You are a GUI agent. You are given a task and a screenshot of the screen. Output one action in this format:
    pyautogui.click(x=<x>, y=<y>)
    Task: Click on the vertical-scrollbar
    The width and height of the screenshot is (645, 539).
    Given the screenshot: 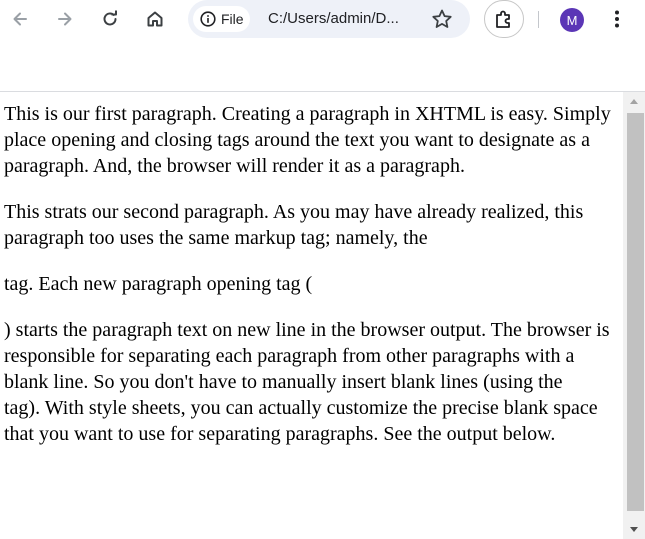 What is the action you would take?
    pyautogui.click(x=634, y=315)
    